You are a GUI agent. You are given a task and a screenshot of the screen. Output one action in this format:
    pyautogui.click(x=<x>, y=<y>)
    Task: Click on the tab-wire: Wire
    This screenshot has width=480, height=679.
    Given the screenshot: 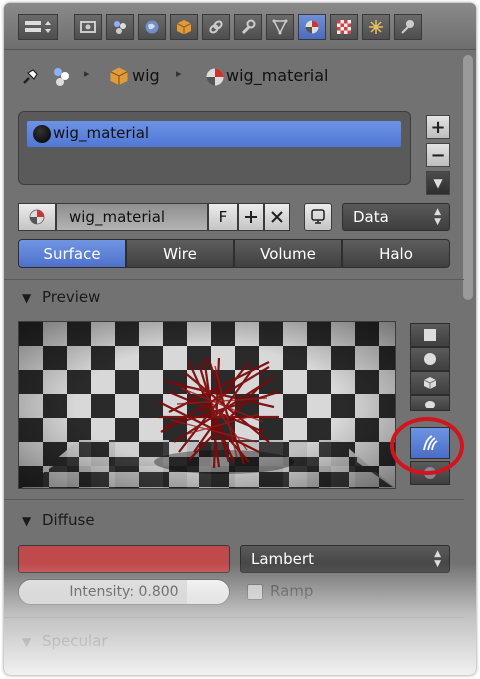 What is the action you would take?
    pyautogui.click(x=180, y=253)
    